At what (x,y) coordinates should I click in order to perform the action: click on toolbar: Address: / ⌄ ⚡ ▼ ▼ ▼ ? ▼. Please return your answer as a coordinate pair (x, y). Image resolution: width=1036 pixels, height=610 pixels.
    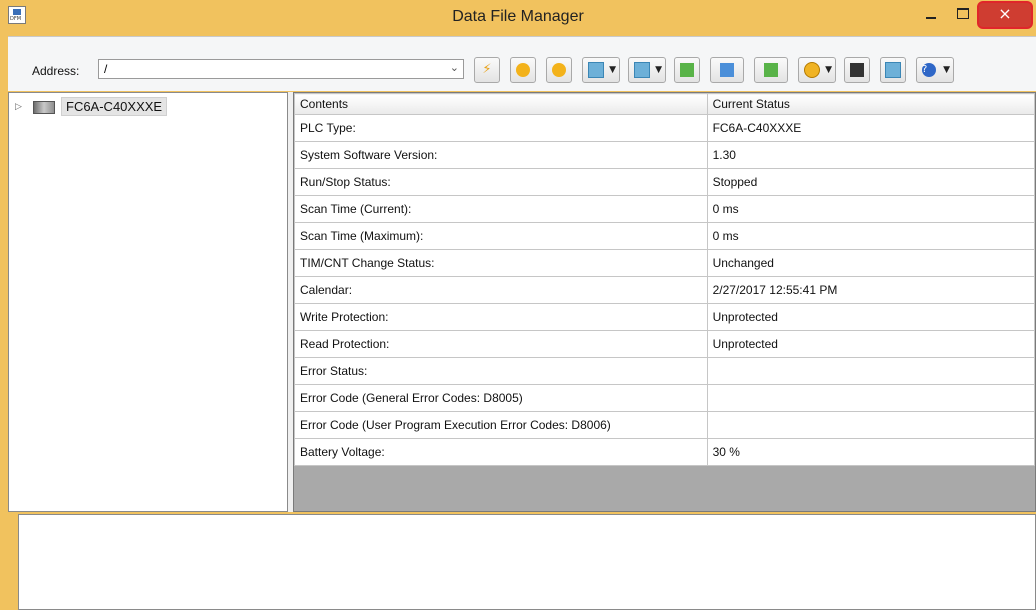
    Looking at the image, I should click on (522, 63).